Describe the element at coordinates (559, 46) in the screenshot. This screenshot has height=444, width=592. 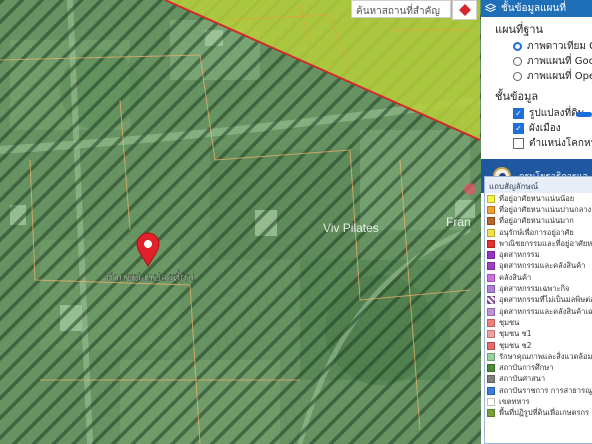
I see `basemap-label: ภาพดาวเทียม G` at that location.